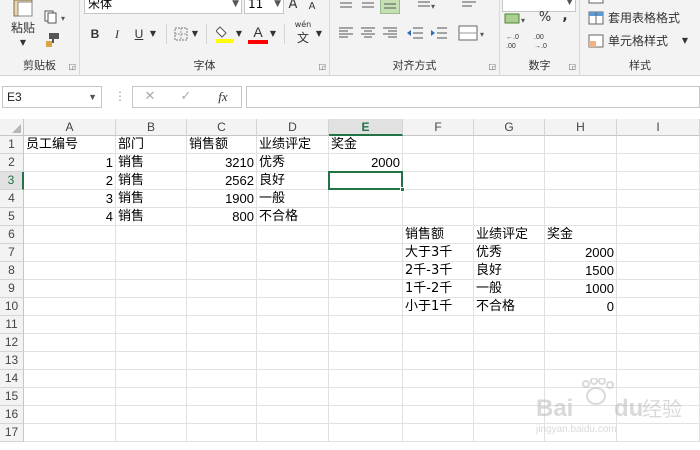 The image size is (700, 450). I want to click on cell-c15, so click(222, 397).